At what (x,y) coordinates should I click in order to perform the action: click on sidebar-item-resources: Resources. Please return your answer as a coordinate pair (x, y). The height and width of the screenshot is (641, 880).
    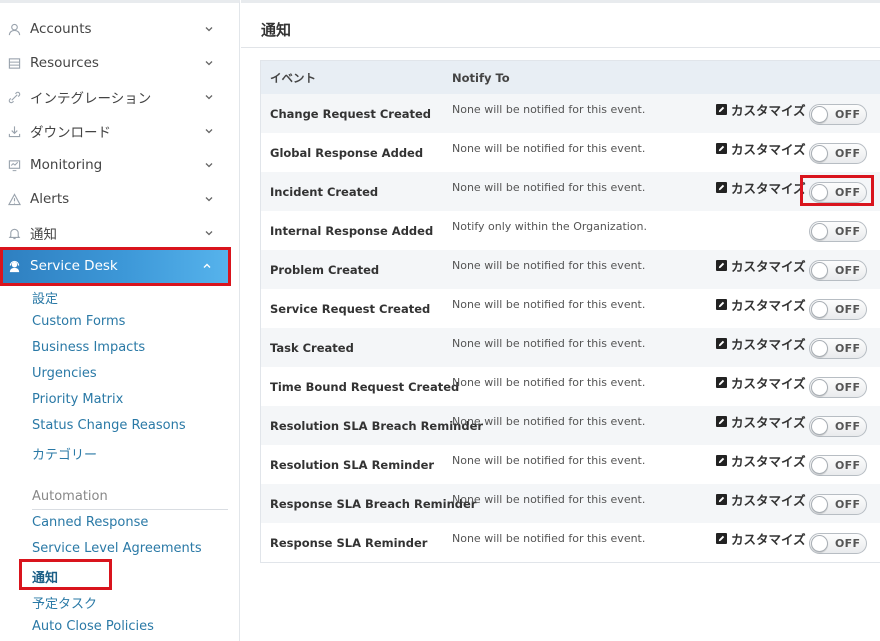
    Looking at the image, I should click on (115, 63).